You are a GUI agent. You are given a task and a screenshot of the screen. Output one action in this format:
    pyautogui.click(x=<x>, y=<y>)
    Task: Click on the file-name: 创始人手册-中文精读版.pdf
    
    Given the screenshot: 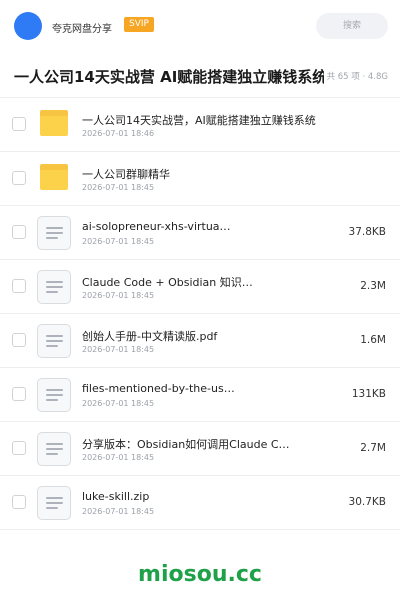 What is the action you would take?
    pyautogui.click(x=150, y=336)
    